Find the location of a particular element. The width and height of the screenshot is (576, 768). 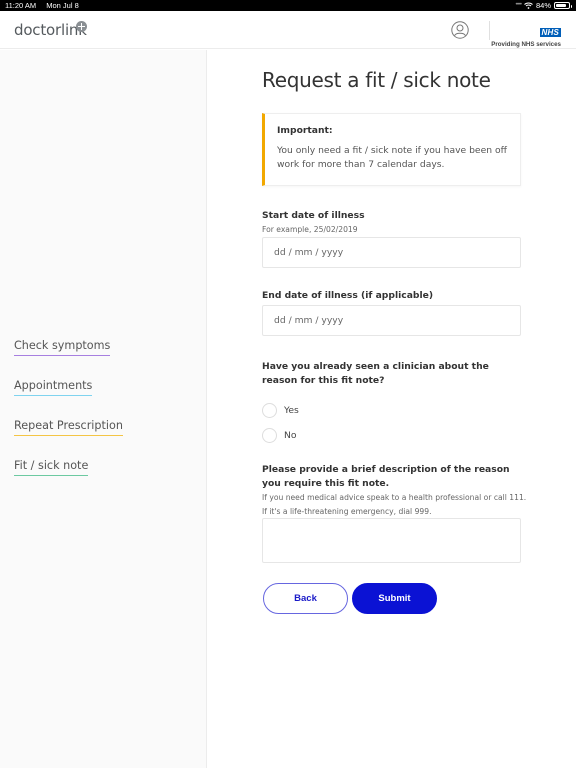

sidebar-item-appointments: Appointments is located at coordinates (53, 387).